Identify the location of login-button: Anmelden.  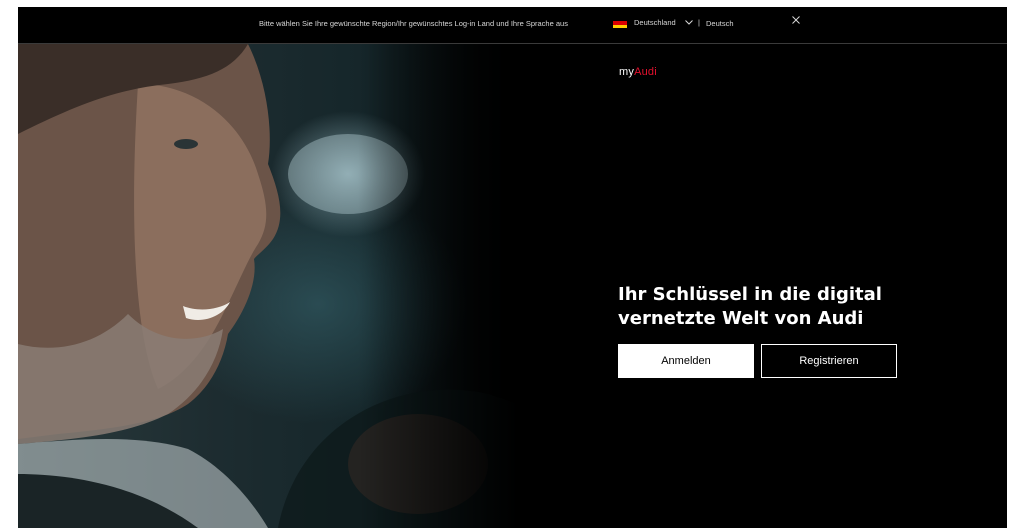
(686, 361).